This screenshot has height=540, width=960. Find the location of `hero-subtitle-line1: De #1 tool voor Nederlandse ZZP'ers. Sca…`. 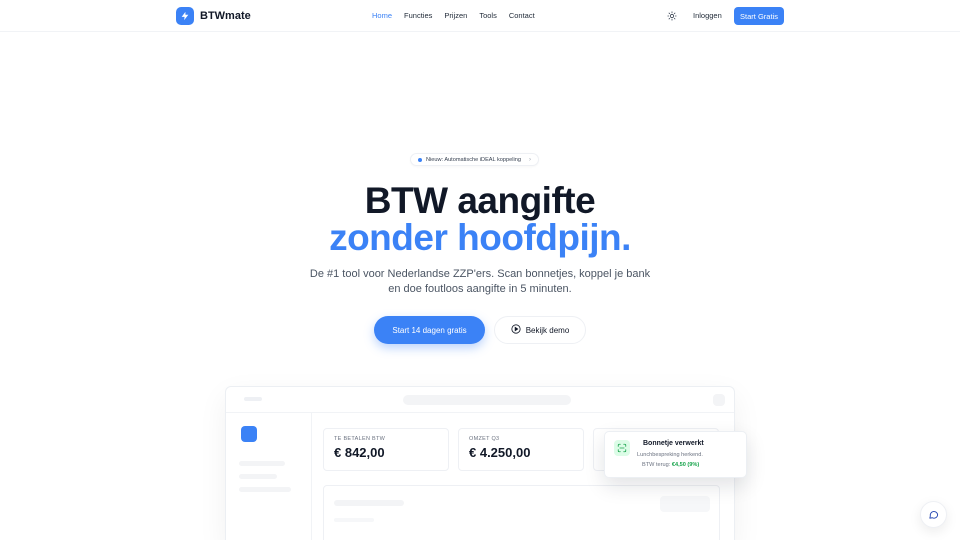

hero-subtitle-line1: De #1 tool voor Nederlandse ZZP'ers. Sca… is located at coordinates (480, 274).